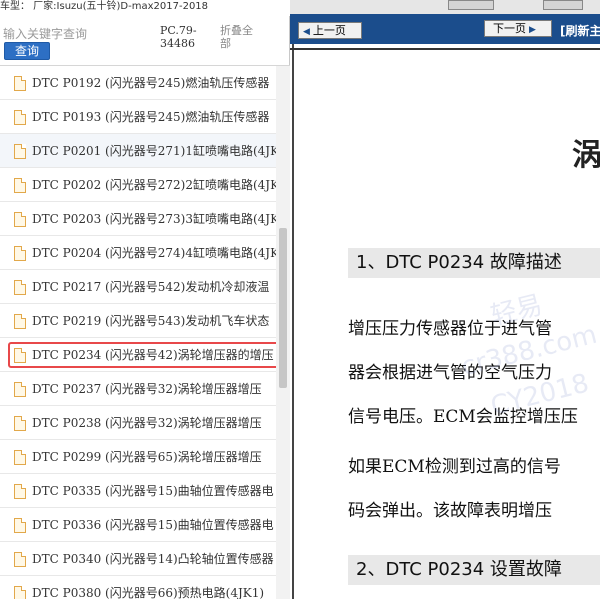 This screenshot has height=599, width=600. I want to click on list-item: DTC P0219 (闪光器号543)发动机飞车状态, so click(138, 321).